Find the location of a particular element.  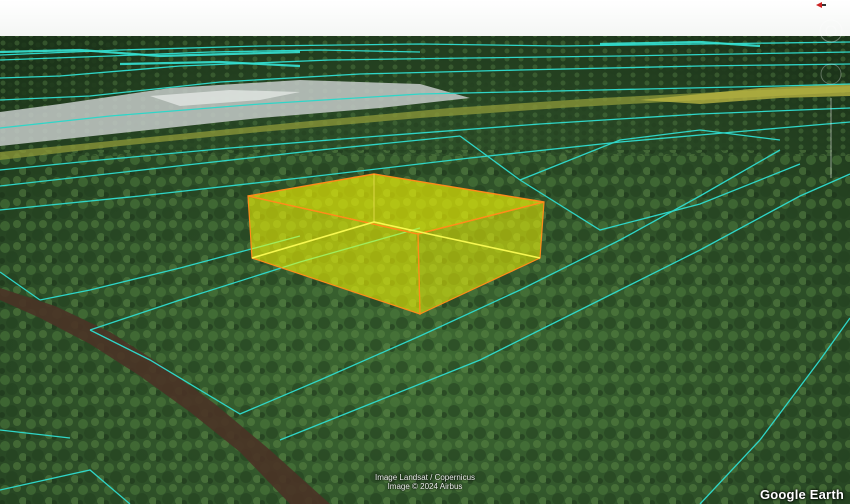

navigation-controls-icon is located at coordinates (831, 103).